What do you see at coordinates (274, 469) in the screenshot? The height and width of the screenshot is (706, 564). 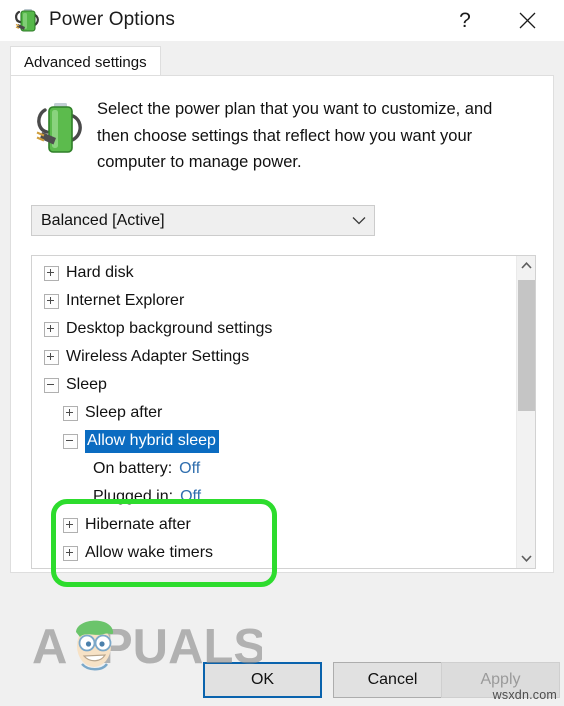 I see `tree-row: On battery: Off` at bounding box center [274, 469].